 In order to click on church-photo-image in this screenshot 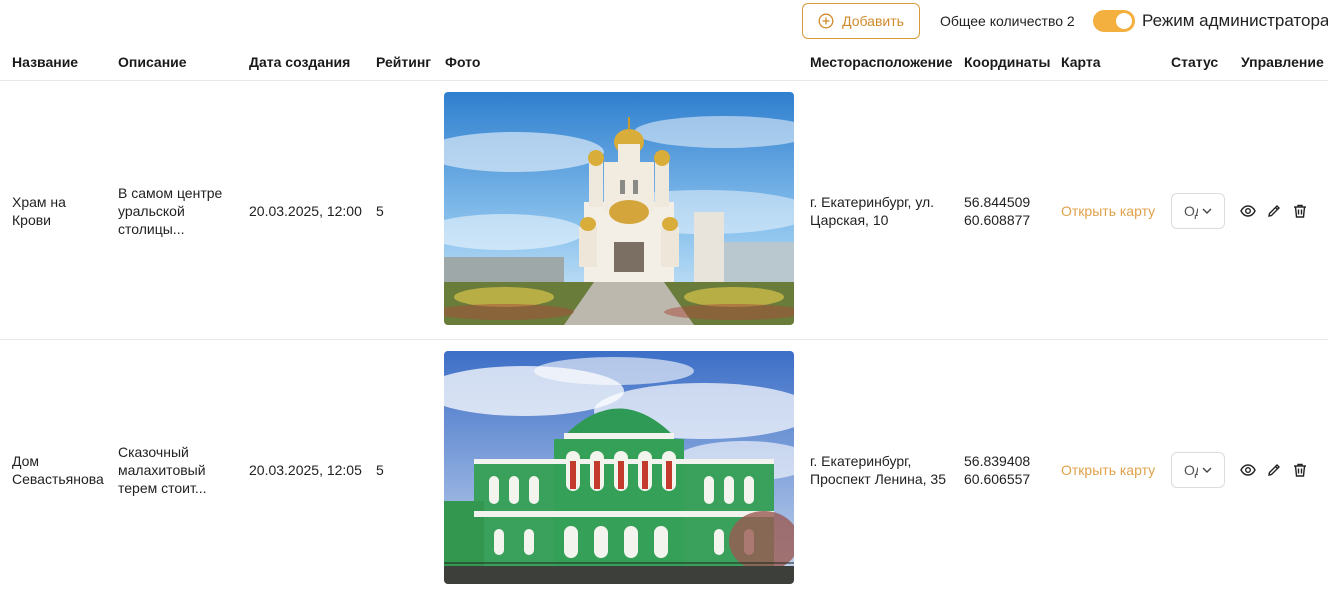, I will do `click(619, 208)`.